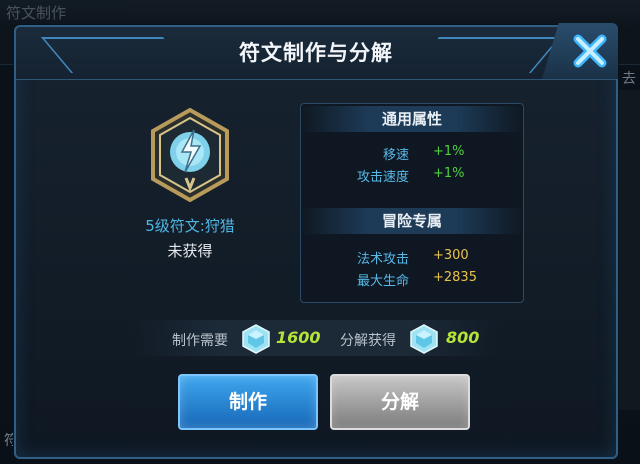 Image resolution: width=640 pixels, height=464 pixels. Describe the element at coordinates (412, 258) in the screenshot. I see `attribute-row: 法术攻击 +300` at that location.